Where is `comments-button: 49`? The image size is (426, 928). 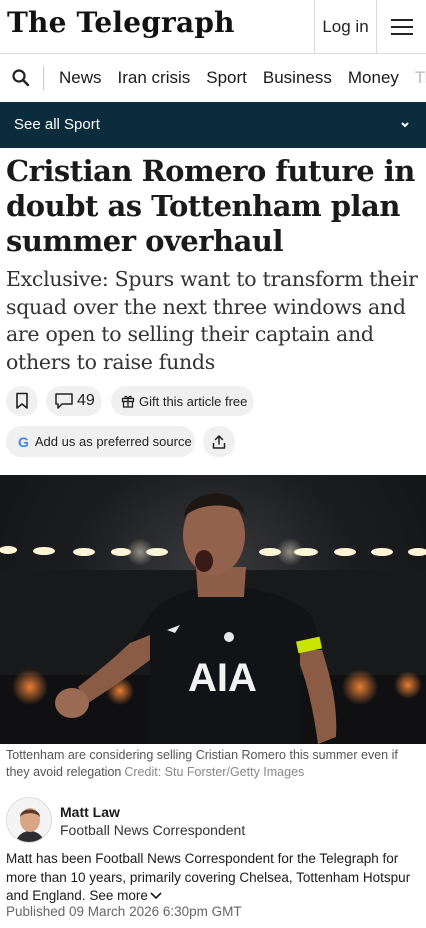 comments-button: 49 is located at coordinates (74, 401).